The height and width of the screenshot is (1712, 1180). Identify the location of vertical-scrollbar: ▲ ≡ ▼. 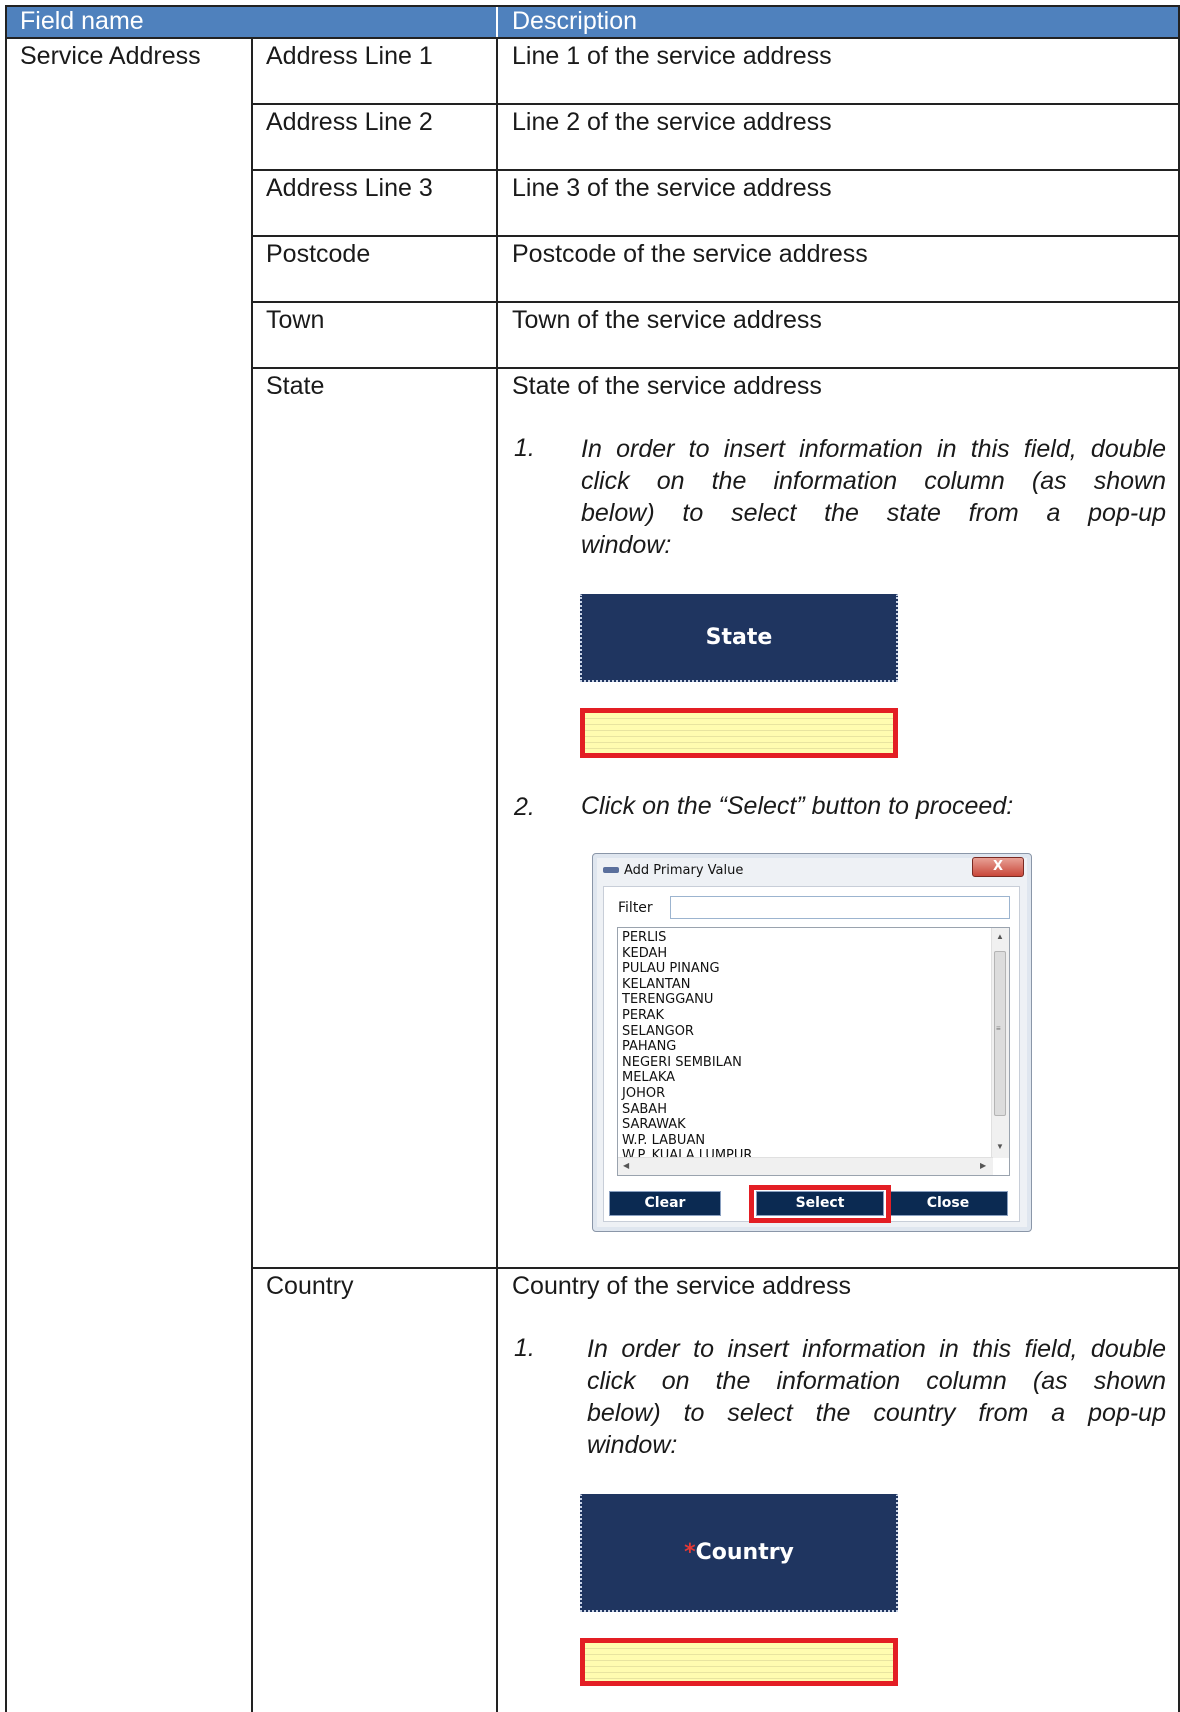
(1000, 1043).